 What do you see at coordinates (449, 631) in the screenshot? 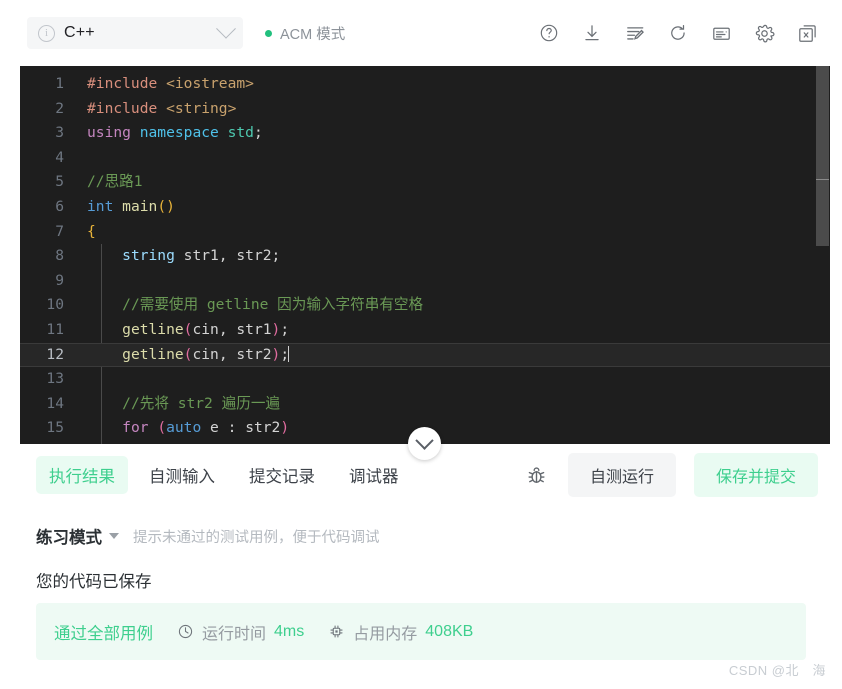
I see `memory-value: 408KB` at bounding box center [449, 631].